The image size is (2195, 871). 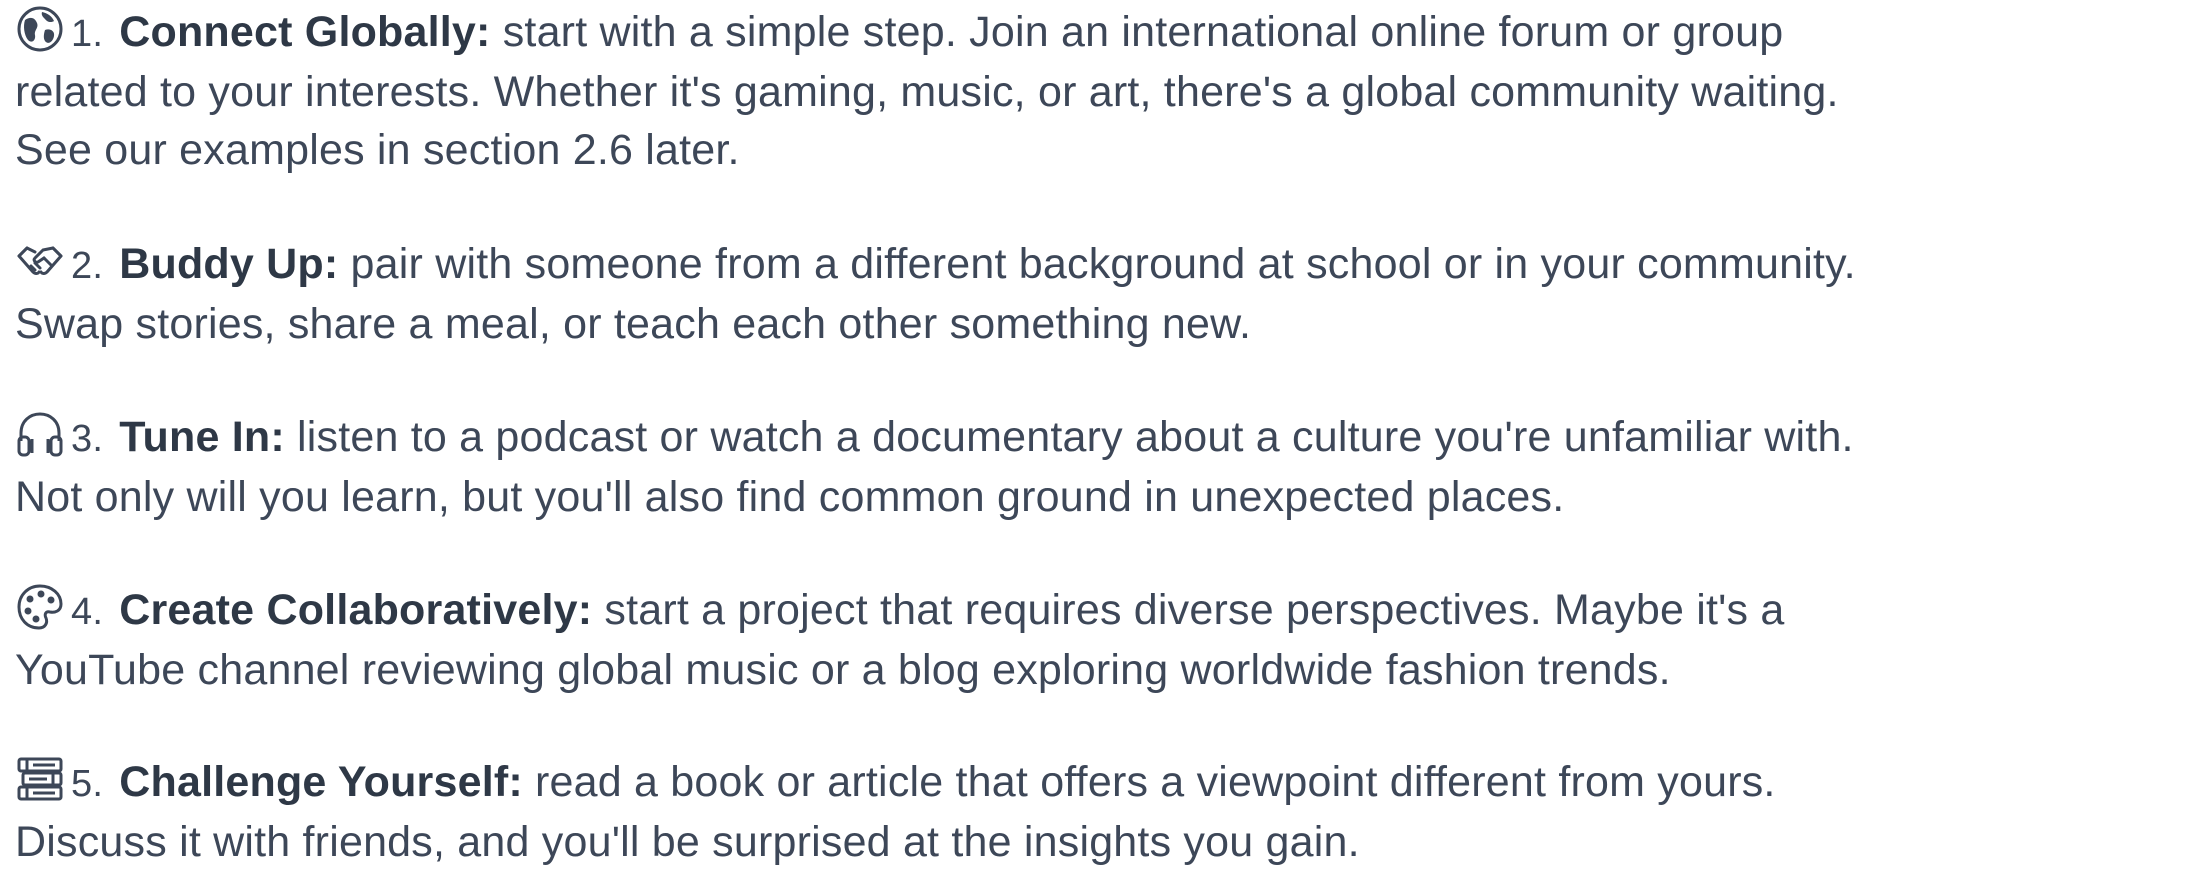 What do you see at coordinates (321, 782) in the screenshot?
I see `tip-heading: Challenge Yourself:` at bounding box center [321, 782].